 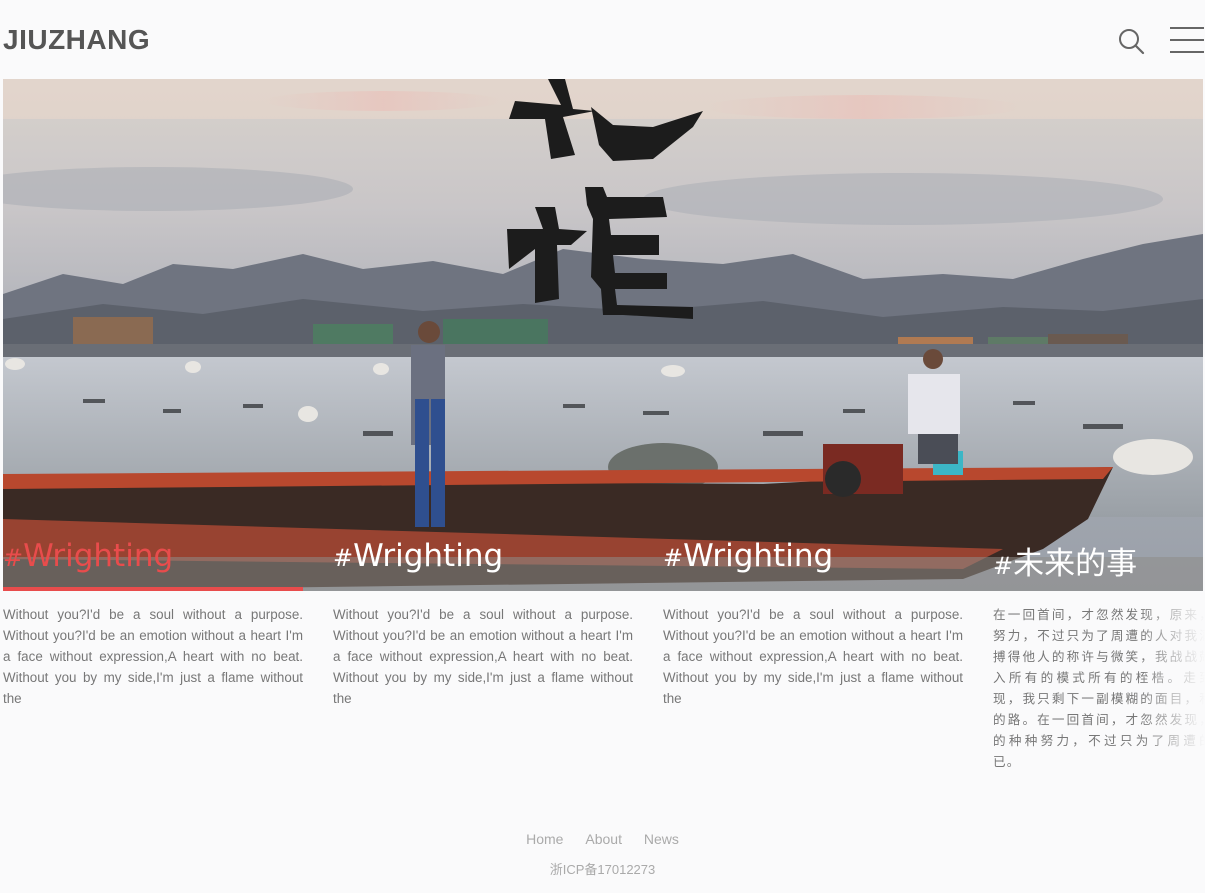 What do you see at coordinates (602, 868) in the screenshot?
I see `icp-license: 浙ICP备17012273` at bounding box center [602, 868].